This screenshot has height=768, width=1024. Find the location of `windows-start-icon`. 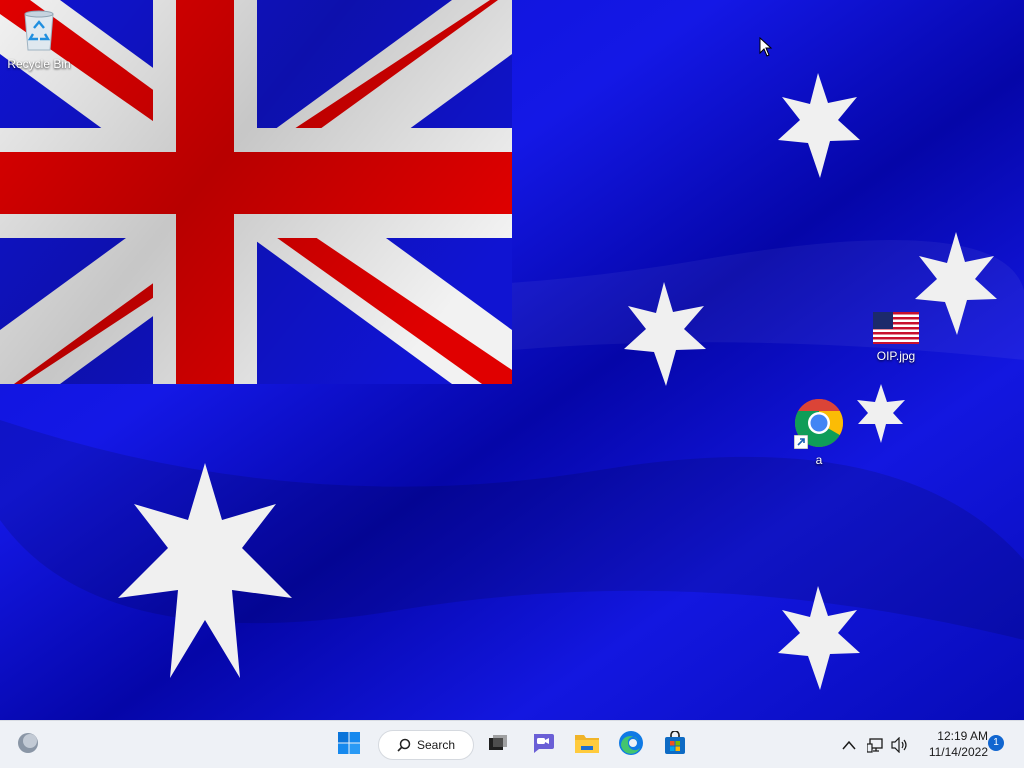

windows-start-icon is located at coordinates (349, 745).